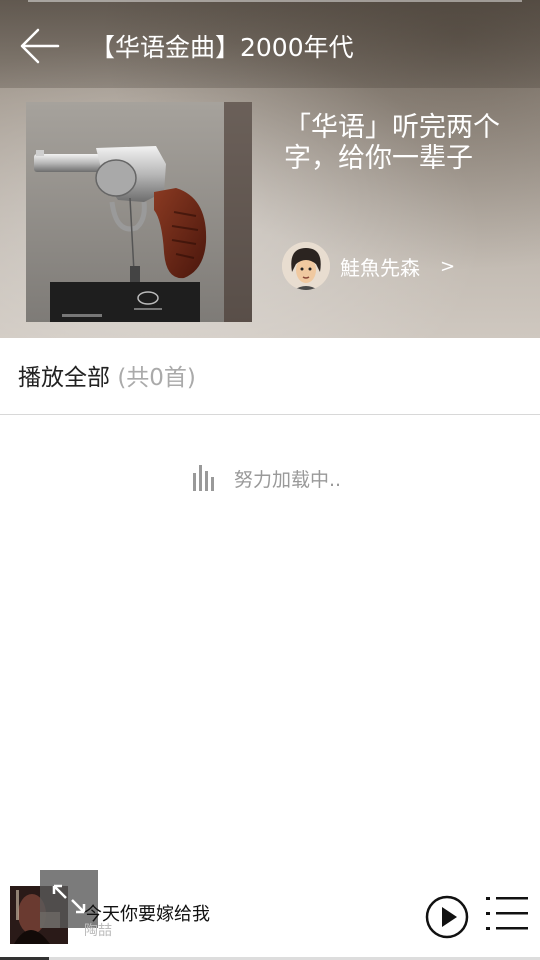 This screenshot has height=960, width=540. What do you see at coordinates (275, 1) in the screenshot?
I see `status-line` at bounding box center [275, 1].